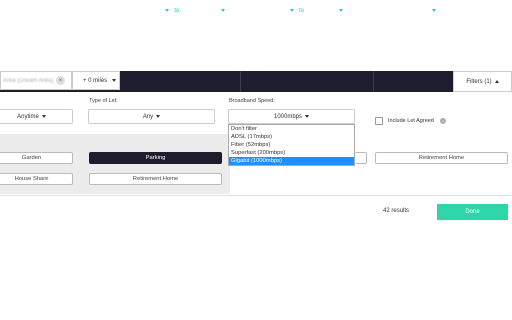 The image size is (512, 320). What do you see at coordinates (256, 195) in the screenshot?
I see `footer-divider` at bounding box center [256, 195].